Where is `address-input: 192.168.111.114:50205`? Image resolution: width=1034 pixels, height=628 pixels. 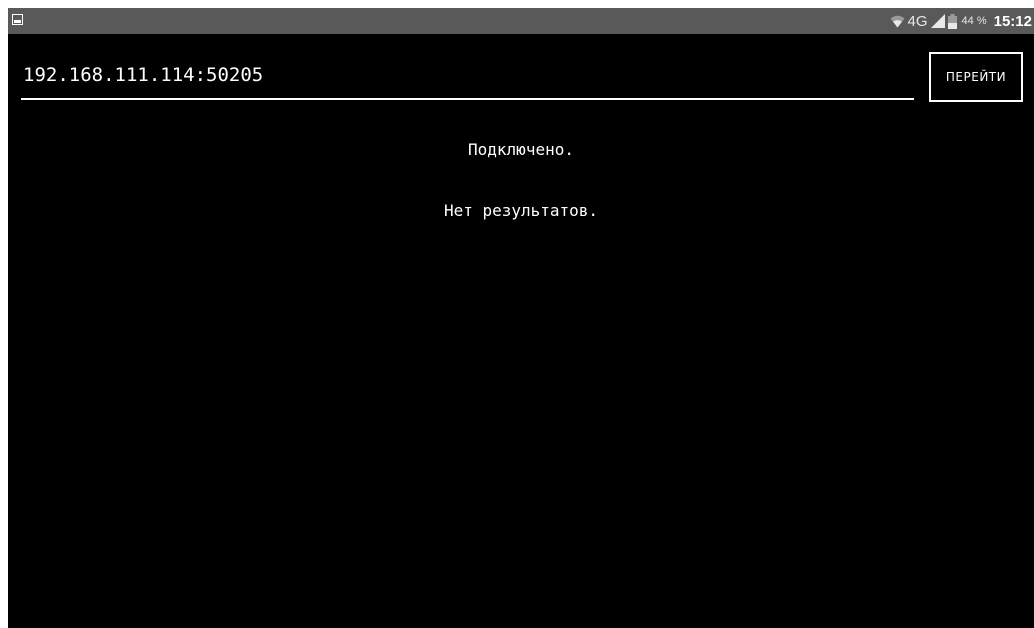
address-input: 192.168.111.114:50205 is located at coordinates (467, 80).